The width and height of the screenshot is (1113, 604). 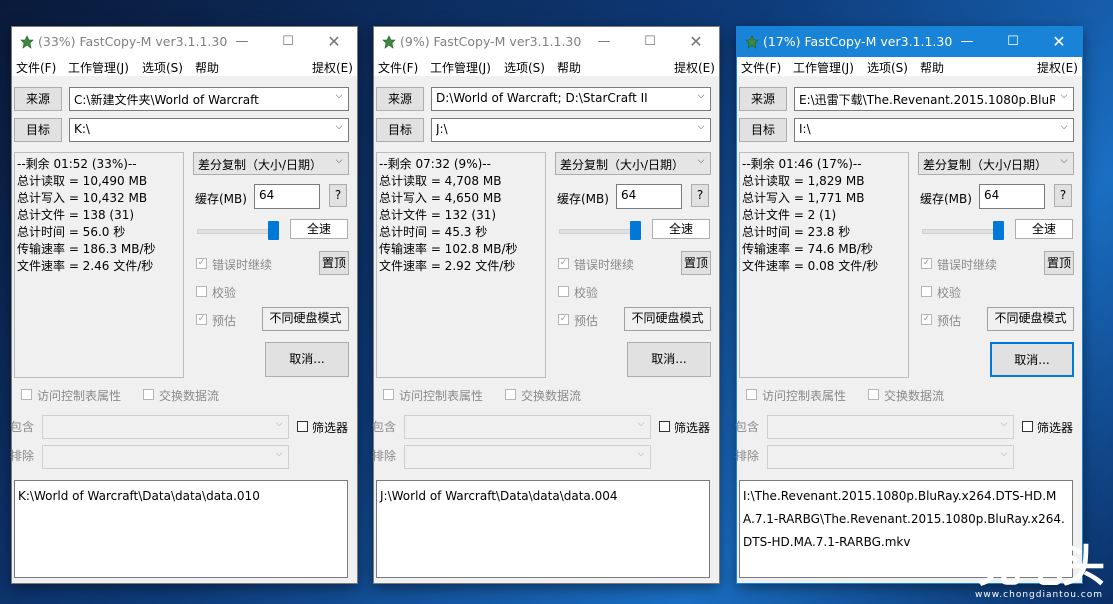 I want to click on log-output-box: J:\World of Warcraft\Data\data\data.004, so click(x=543, y=529).